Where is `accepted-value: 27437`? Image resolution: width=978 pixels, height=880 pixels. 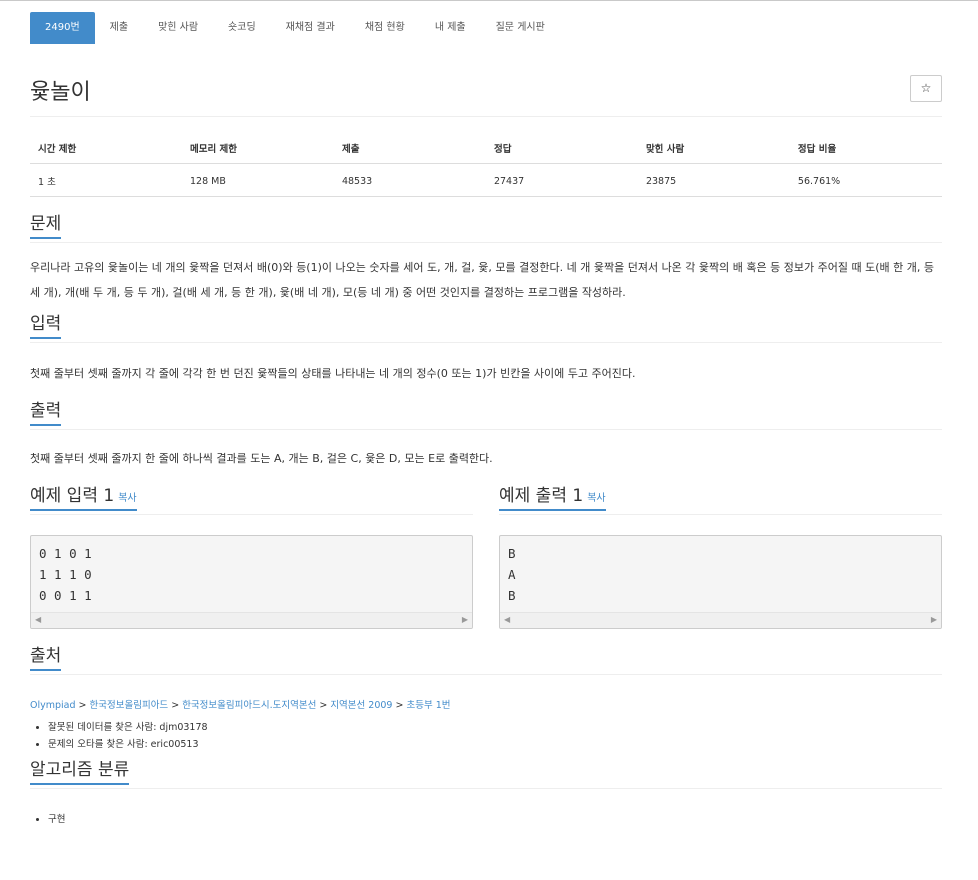
accepted-value: 27437 is located at coordinates (561, 180).